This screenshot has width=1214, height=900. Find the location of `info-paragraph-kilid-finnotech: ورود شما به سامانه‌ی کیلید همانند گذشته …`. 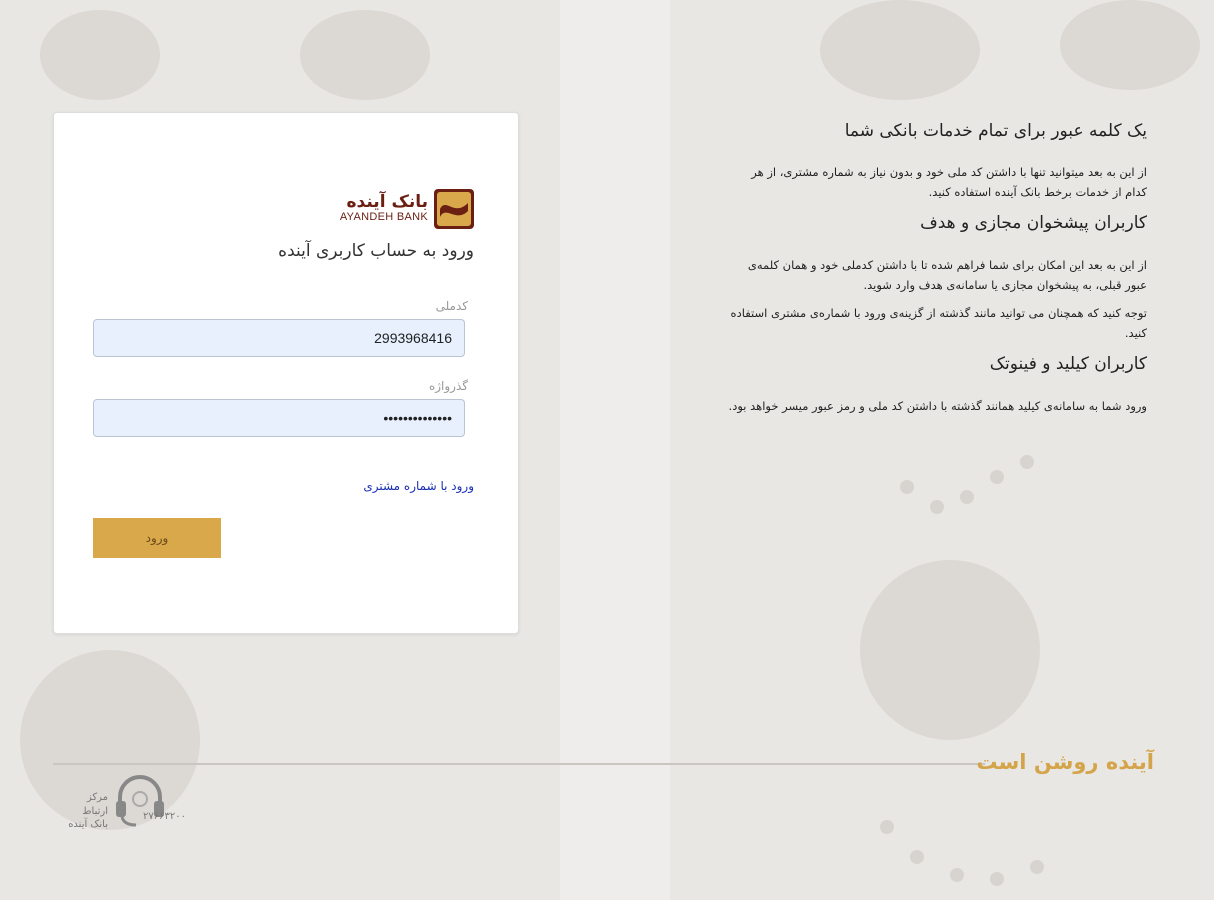

info-paragraph-kilid-finnotech: ورود شما به سامانه‌ی کیلید همانند گذشته … is located at coordinates (937, 406).